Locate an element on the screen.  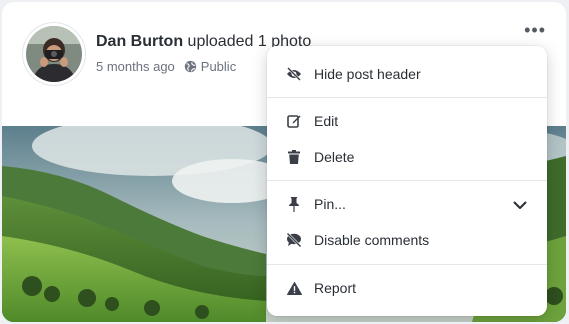
trash-icon is located at coordinates (294, 157).